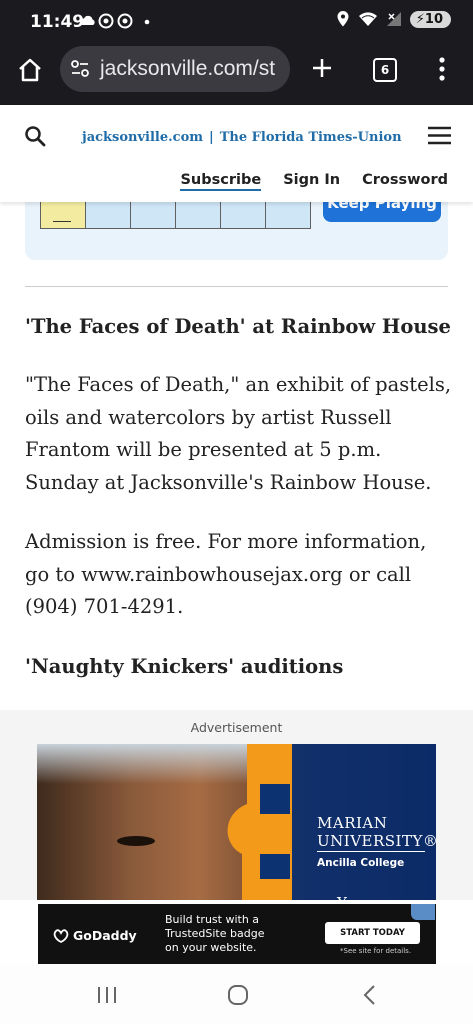 The image size is (473, 1024). Describe the element at coordinates (382, 212) in the screenshot. I see `keep-playing-button: Keep Playing` at that location.